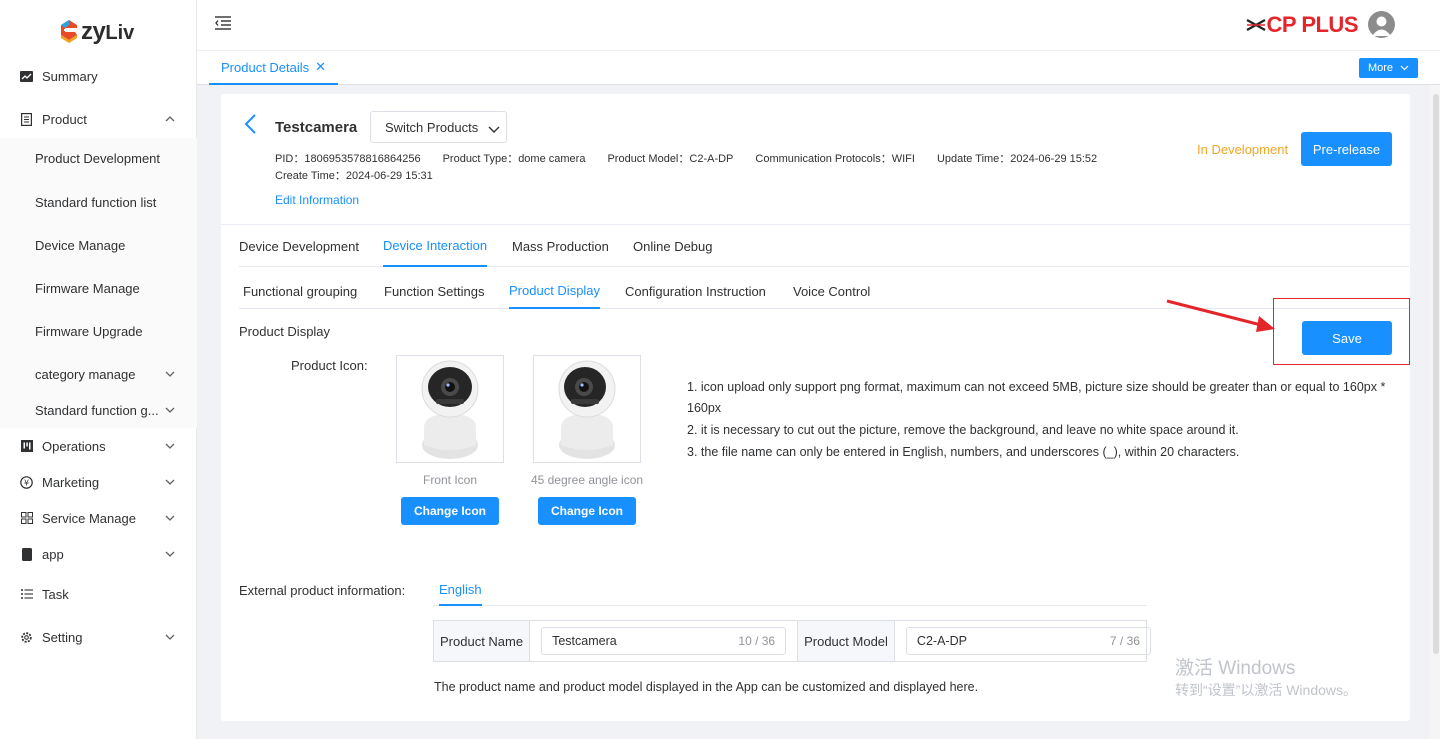 The width and height of the screenshot is (1440, 739). Describe the element at coordinates (1220, 315) in the screenshot. I see `annotation-arrow-icon` at that location.